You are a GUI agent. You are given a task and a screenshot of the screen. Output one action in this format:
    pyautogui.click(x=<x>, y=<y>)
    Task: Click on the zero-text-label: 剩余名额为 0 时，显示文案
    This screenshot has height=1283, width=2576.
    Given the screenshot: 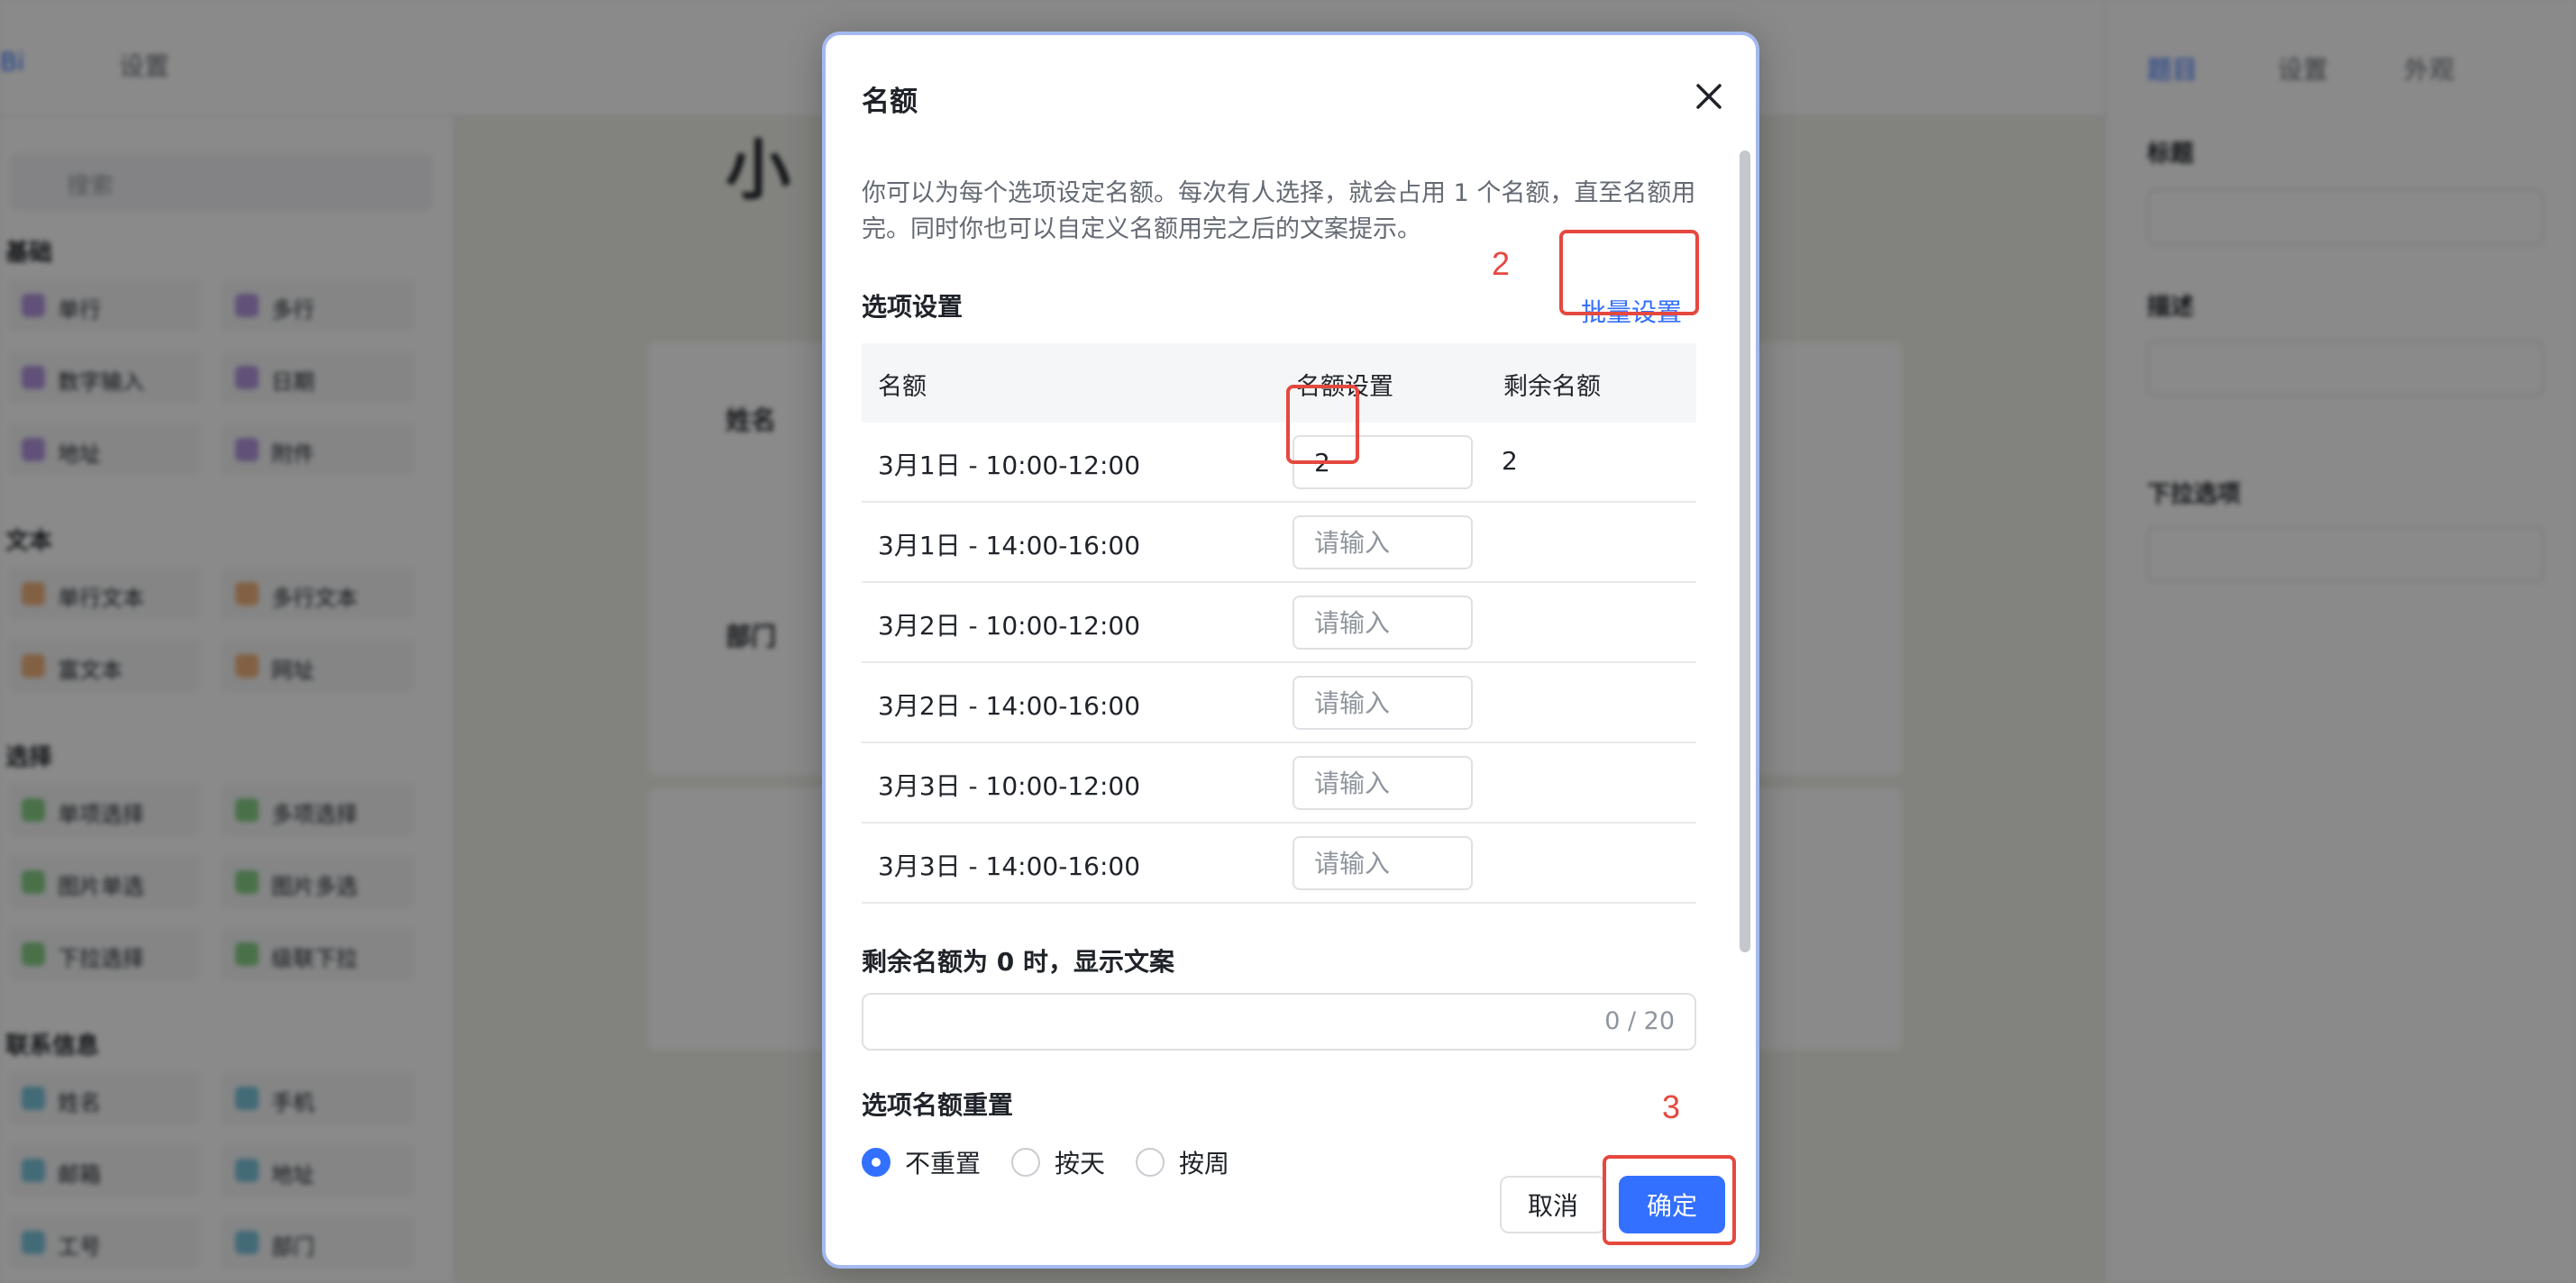 What is the action you would take?
    pyautogui.click(x=1018, y=962)
    